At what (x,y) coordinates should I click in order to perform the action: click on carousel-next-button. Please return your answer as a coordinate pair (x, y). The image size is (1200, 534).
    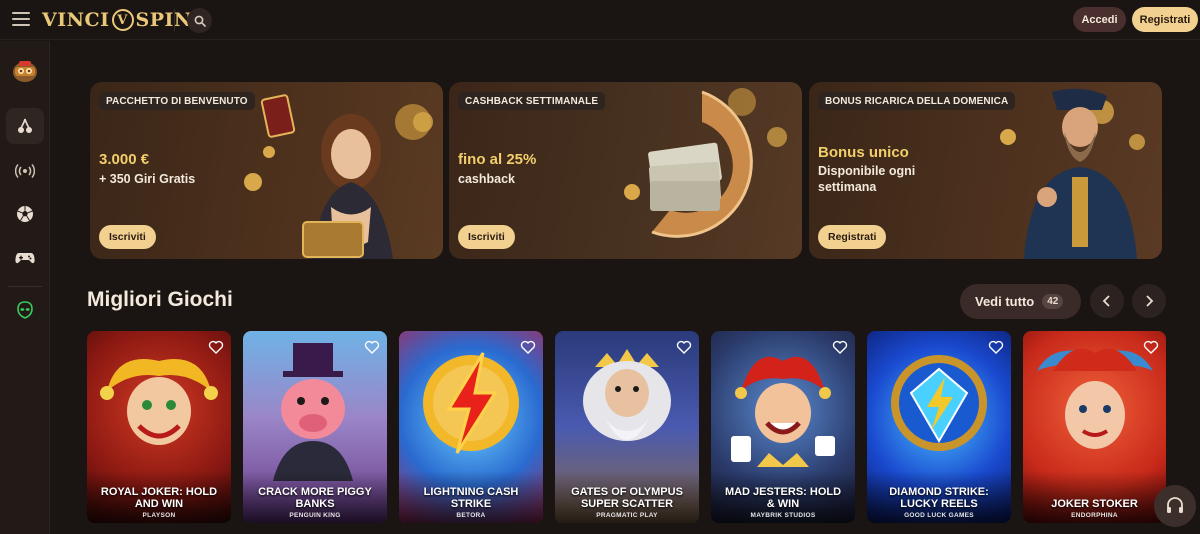
    Looking at the image, I should click on (1149, 301).